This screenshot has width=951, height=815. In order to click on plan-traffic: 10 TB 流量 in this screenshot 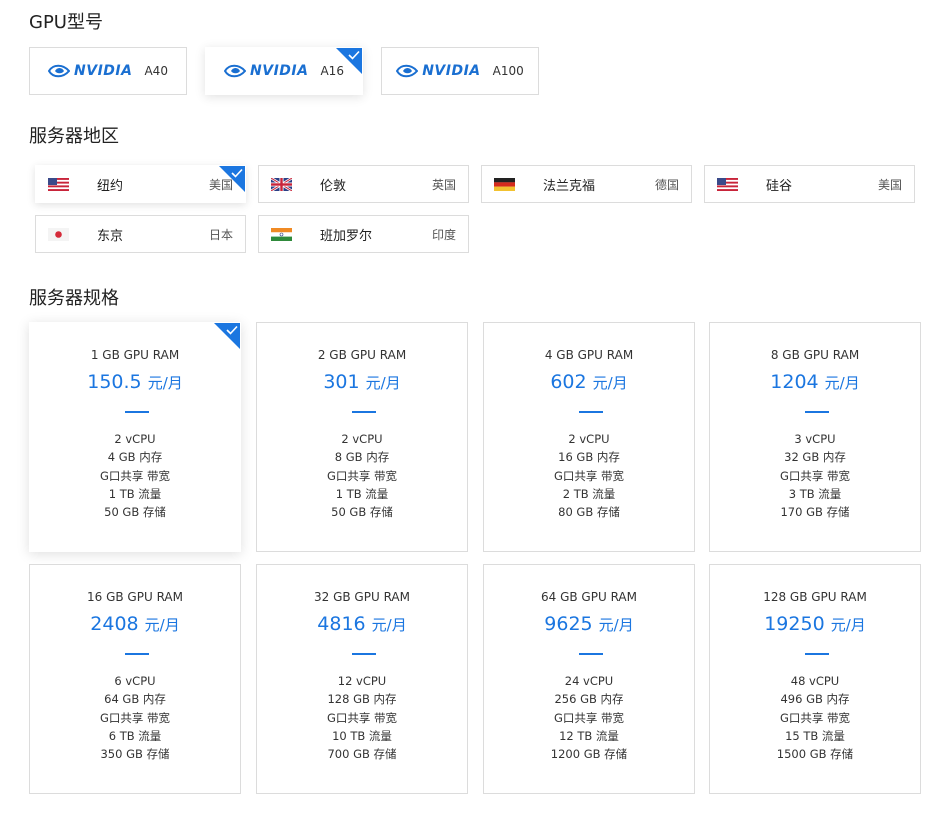, I will do `click(362, 735)`.